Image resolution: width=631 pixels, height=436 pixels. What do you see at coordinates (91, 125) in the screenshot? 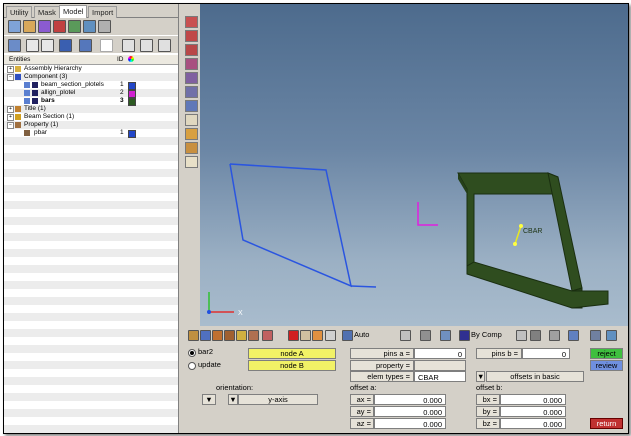
I see `tree-row-property: − Property (1)` at bounding box center [91, 125].